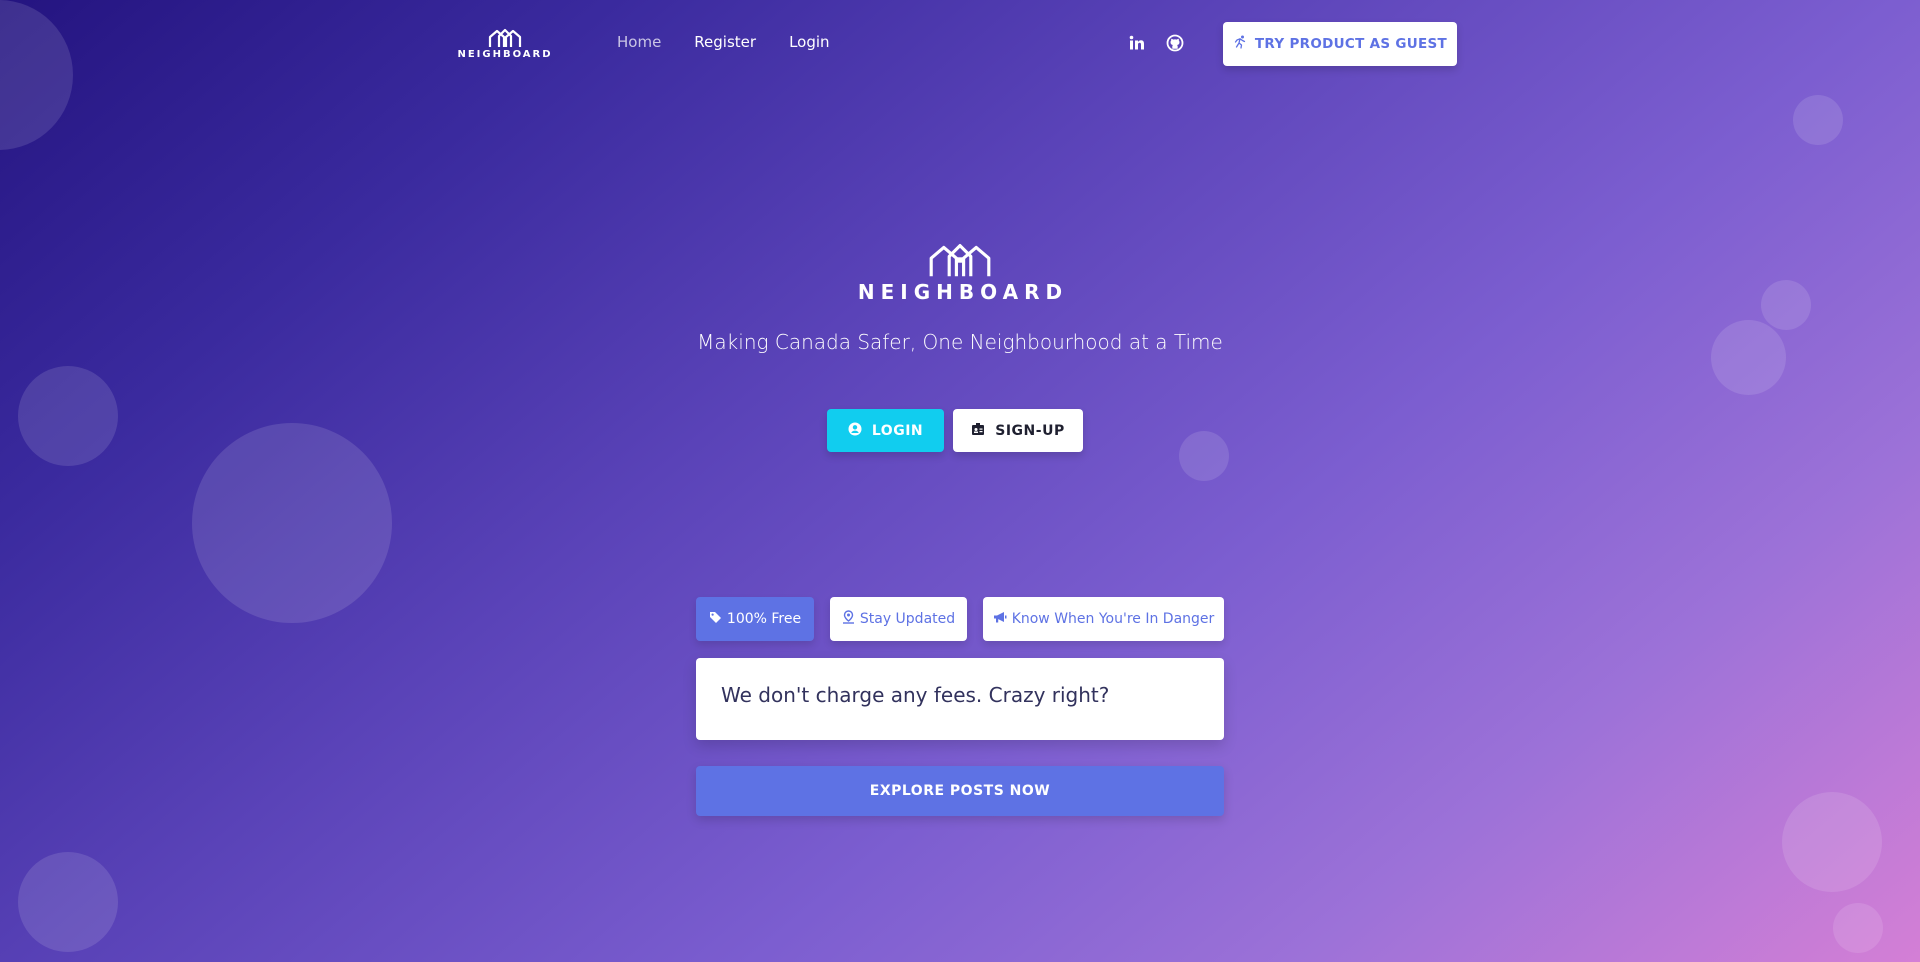 Image resolution: width=1920 pixels, height=962 pixels. I want to click on tab-danger-alerts: Know When You're In Danger, so click(1103, 619).